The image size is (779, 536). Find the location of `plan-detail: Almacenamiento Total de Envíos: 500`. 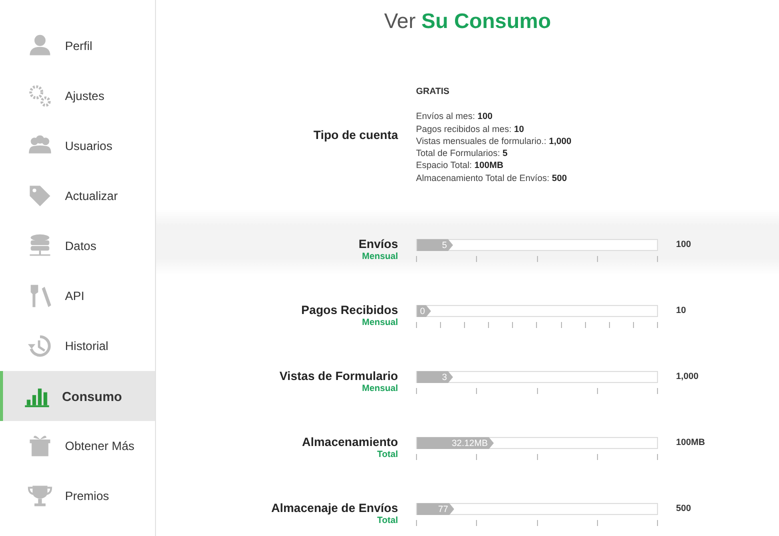

plan-detail: Almacenamiento Total de Envíos: 500 is located at coordinates (492, 178).